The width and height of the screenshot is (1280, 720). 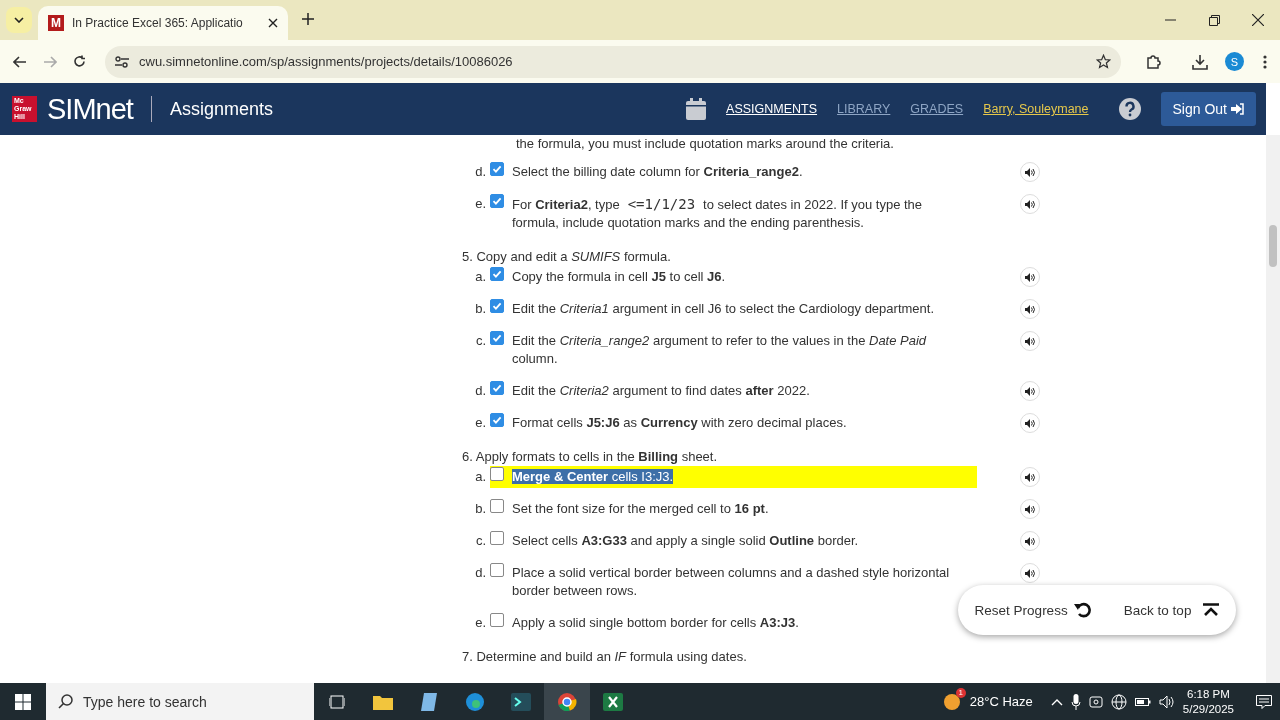 What do you see at coordinates (696, 109) in the screenshot?
I see `calendar-icon` at bounding box center [696, 109].